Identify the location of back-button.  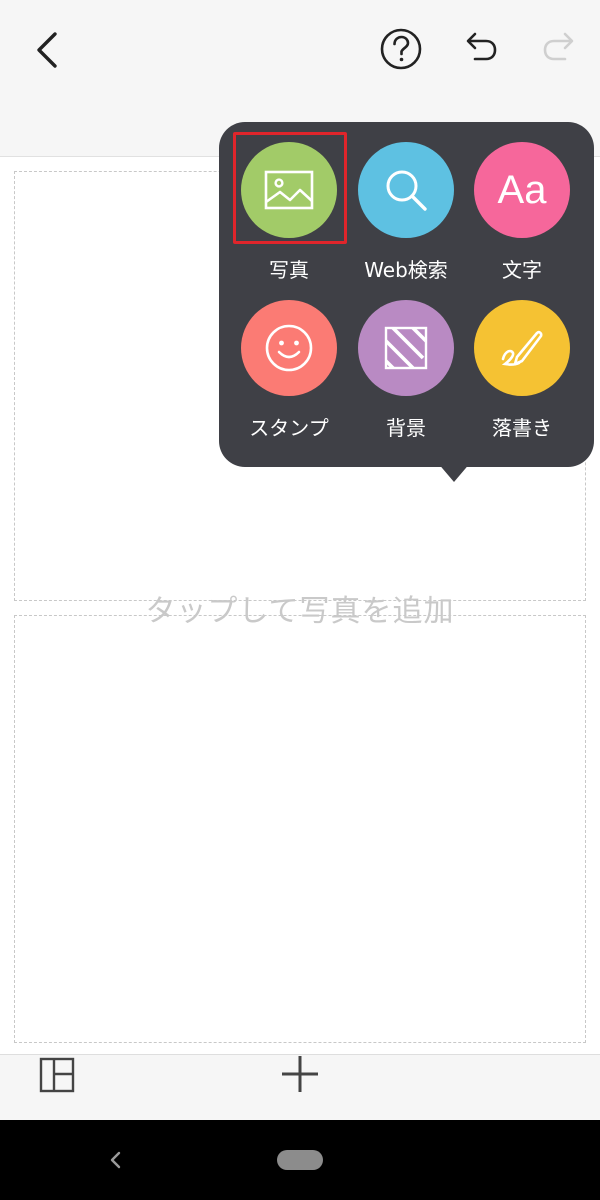
(48, 50).